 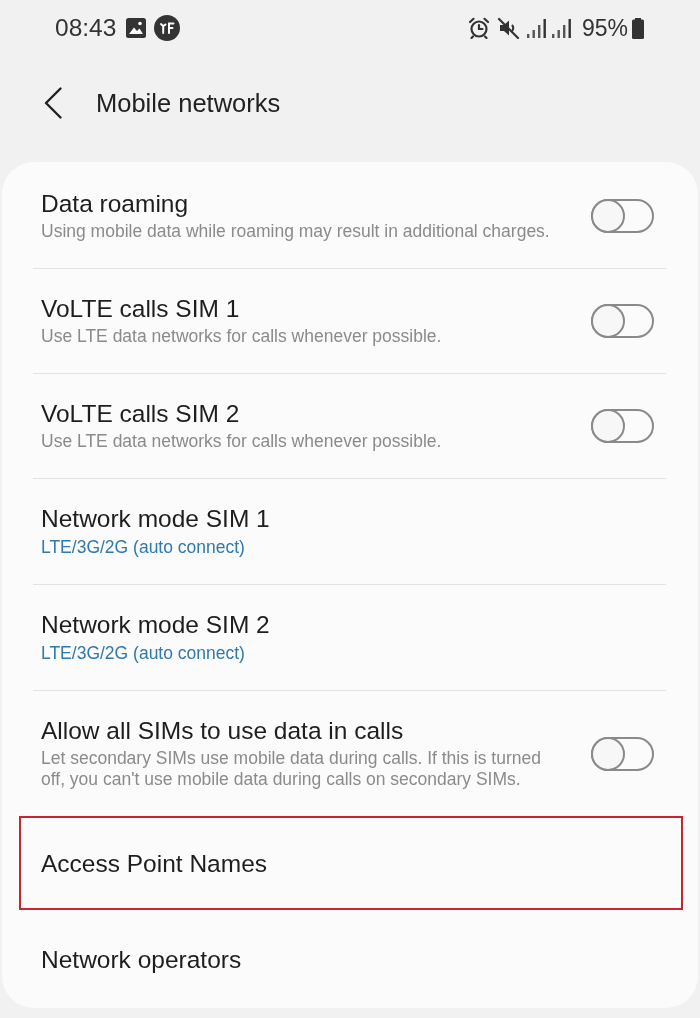 What do you see at coordinates (136, 28) in the screenshot?
I see `gallery-icon` at bounding box center [136, 28].